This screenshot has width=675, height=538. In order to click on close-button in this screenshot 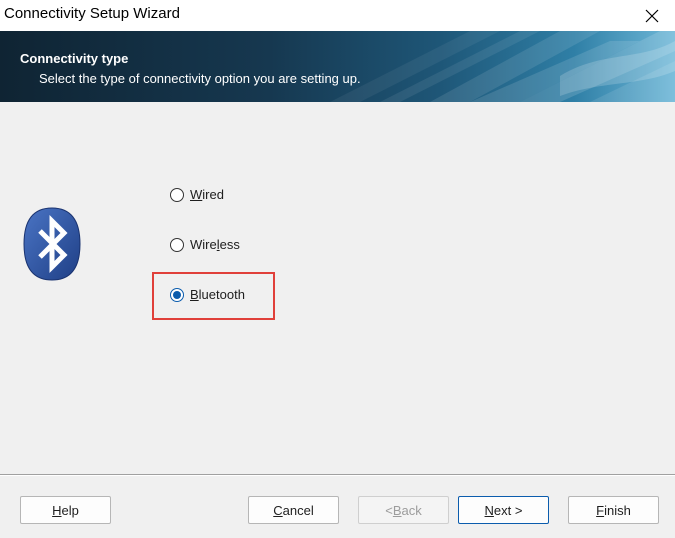, I will do `click(652, 15)`.